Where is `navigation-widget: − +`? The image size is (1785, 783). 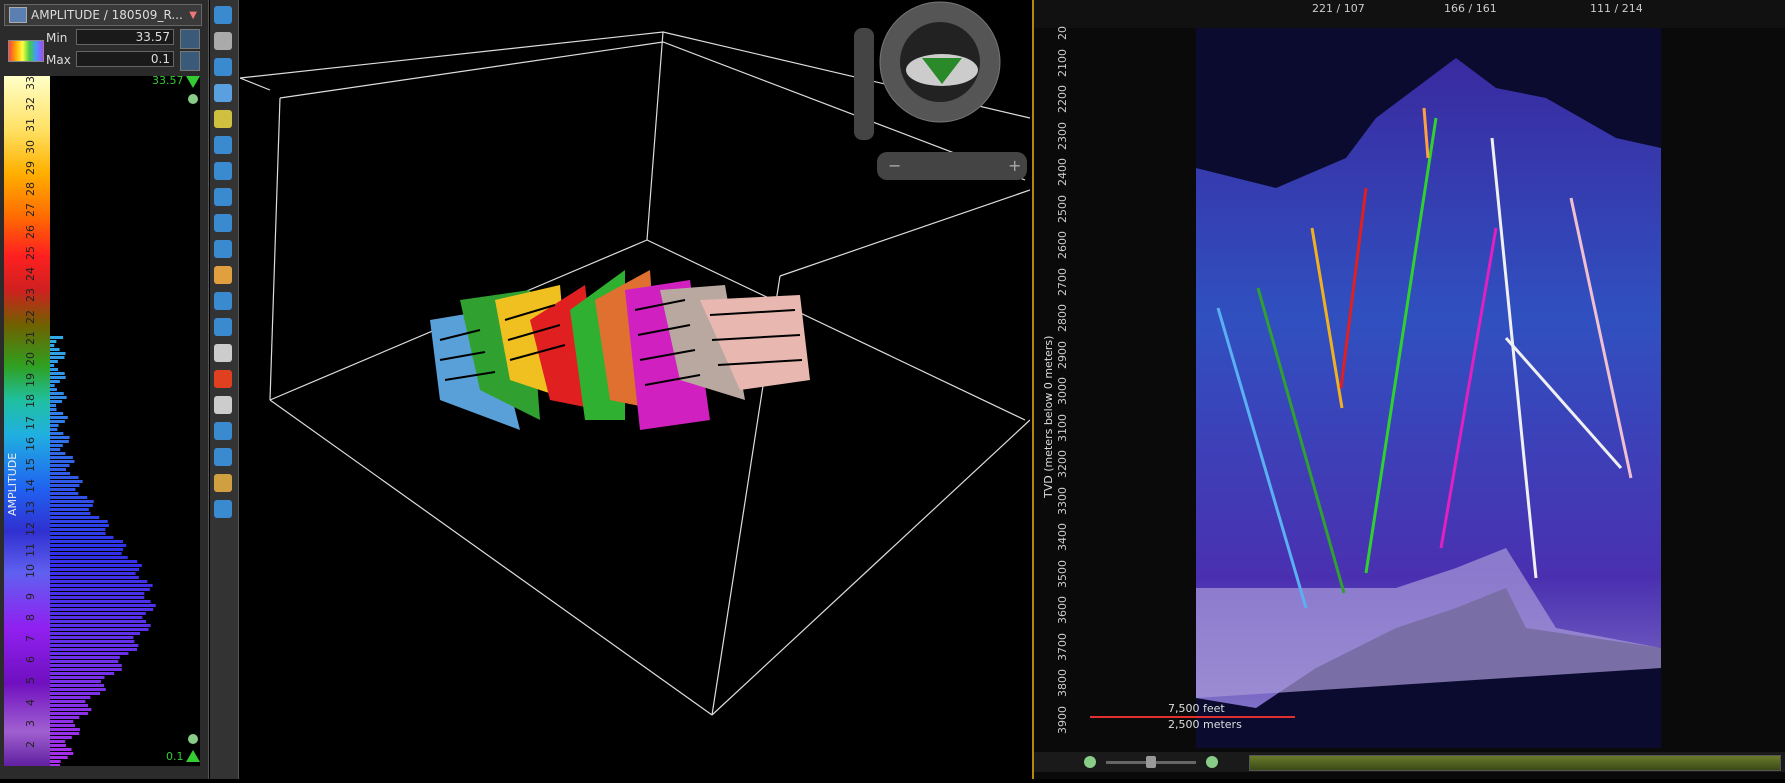
navigation-widget: − + is located at coordinates (940, 90).